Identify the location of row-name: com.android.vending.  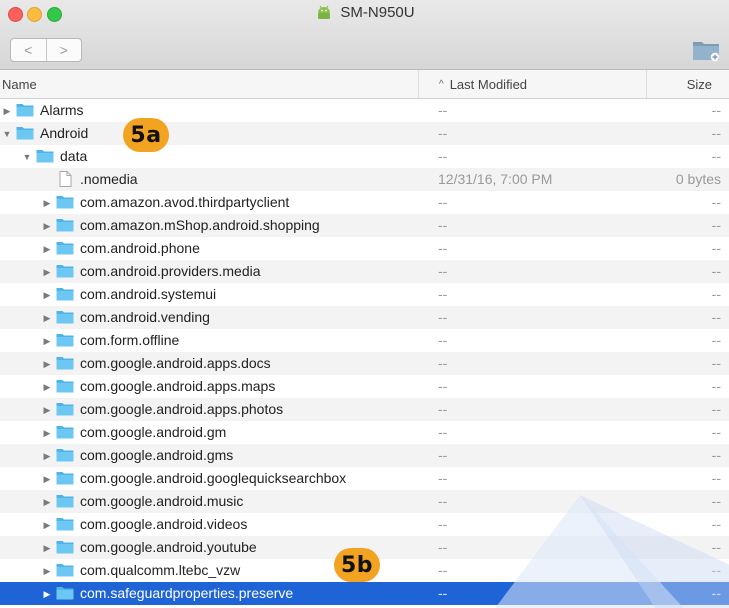
(145, 317).